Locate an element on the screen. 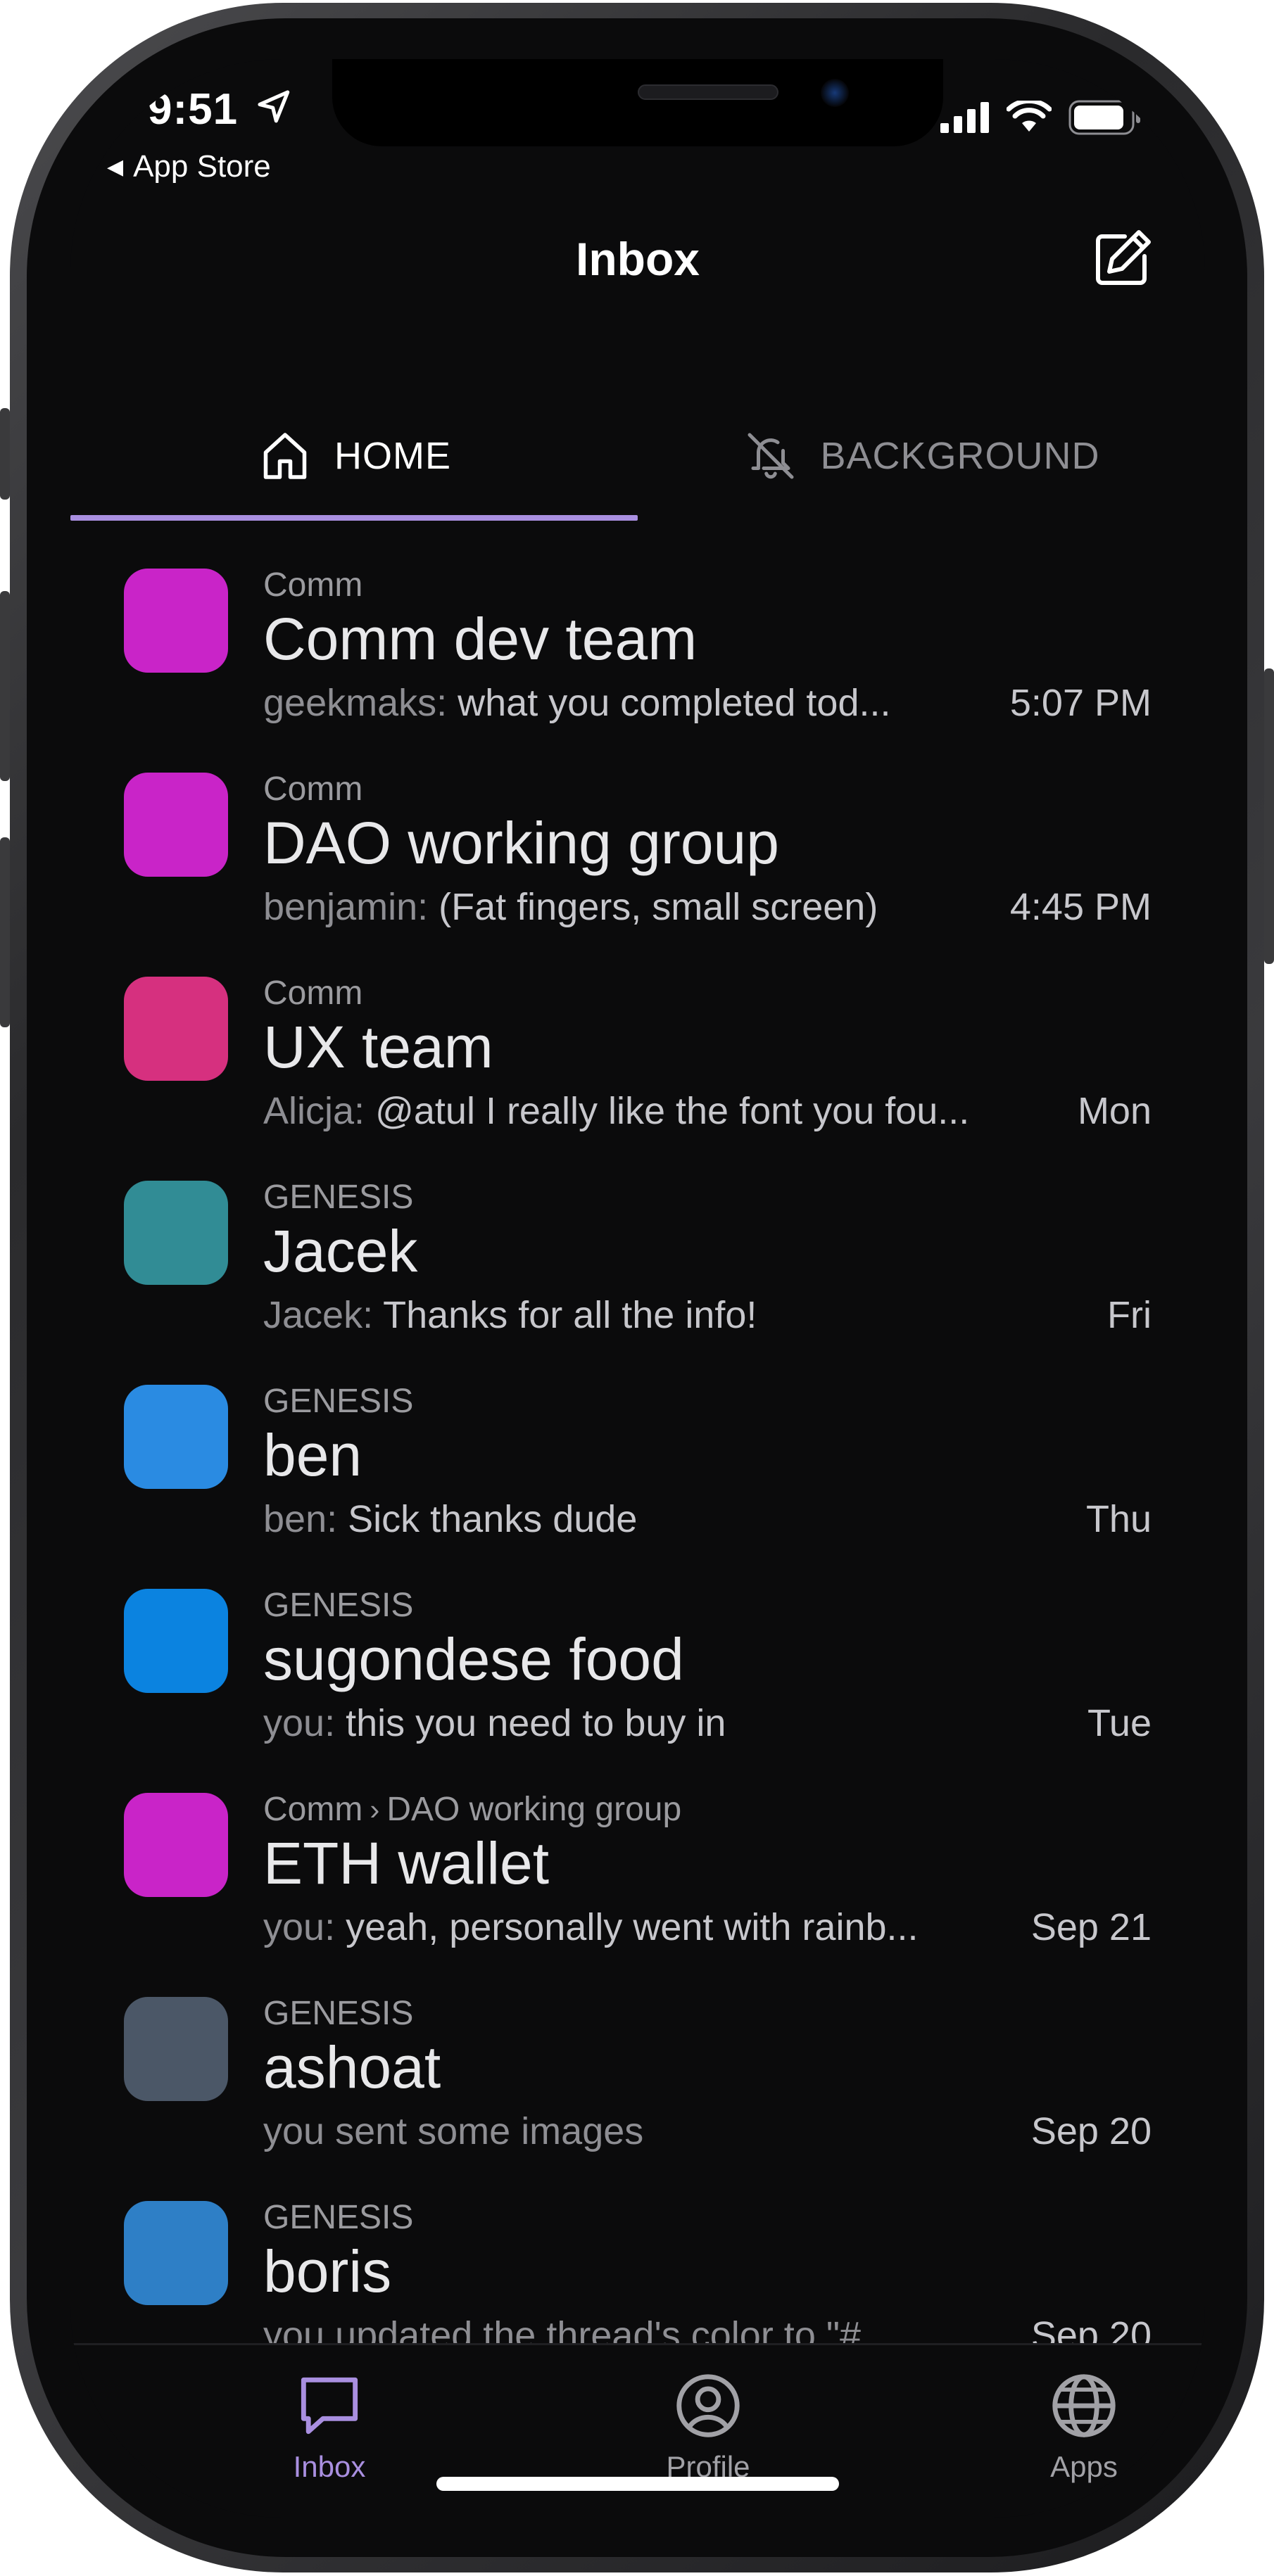 Image resolution: width=1274 pixels, height=2576 pixels. thread-time: Tue is located at coordinates (1119, 1723).